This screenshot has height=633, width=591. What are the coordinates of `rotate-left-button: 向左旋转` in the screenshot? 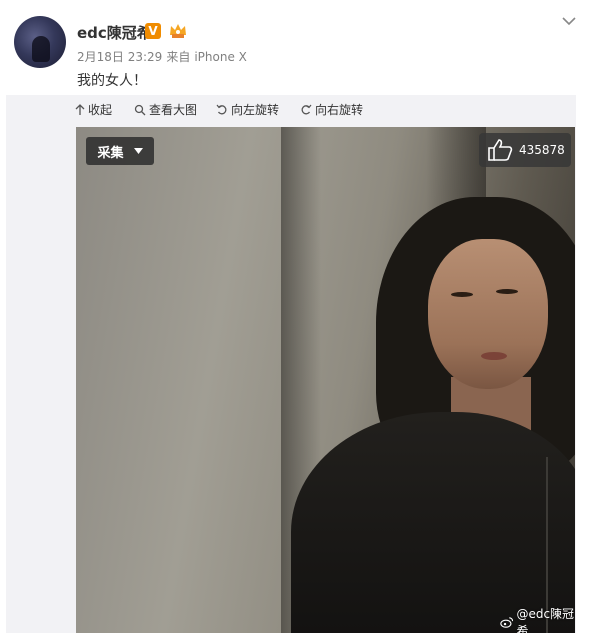 It's located at (247, 109).